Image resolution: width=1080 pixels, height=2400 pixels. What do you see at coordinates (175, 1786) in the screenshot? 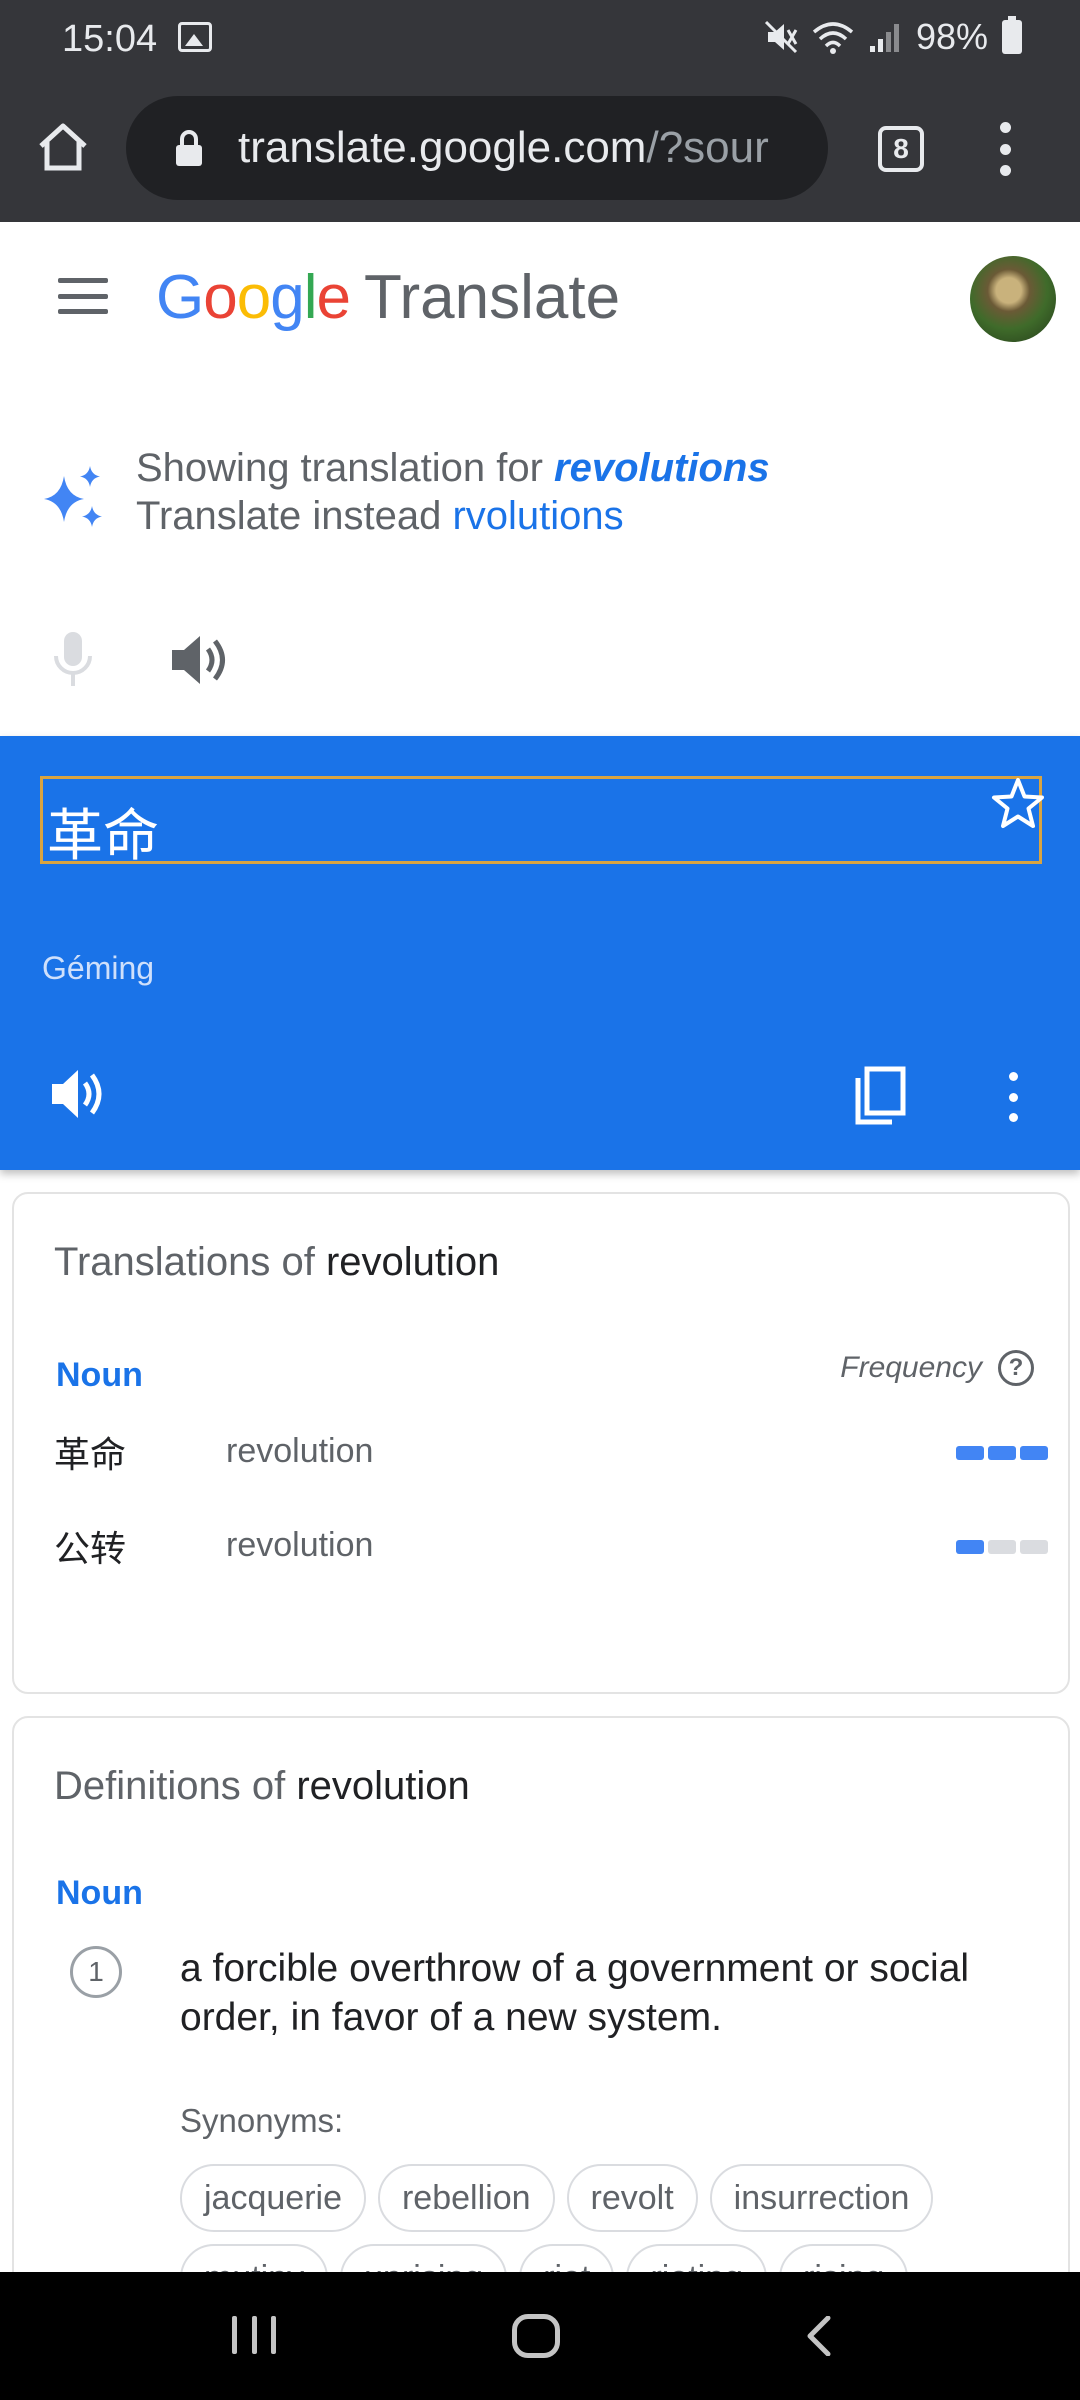
I see `definitions-title-prefix: Definitions of` at bounding box center [175, 1786].